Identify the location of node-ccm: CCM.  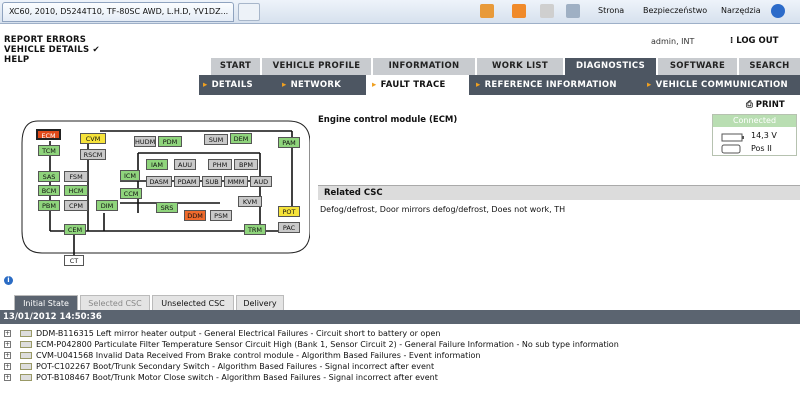
(131, 193).